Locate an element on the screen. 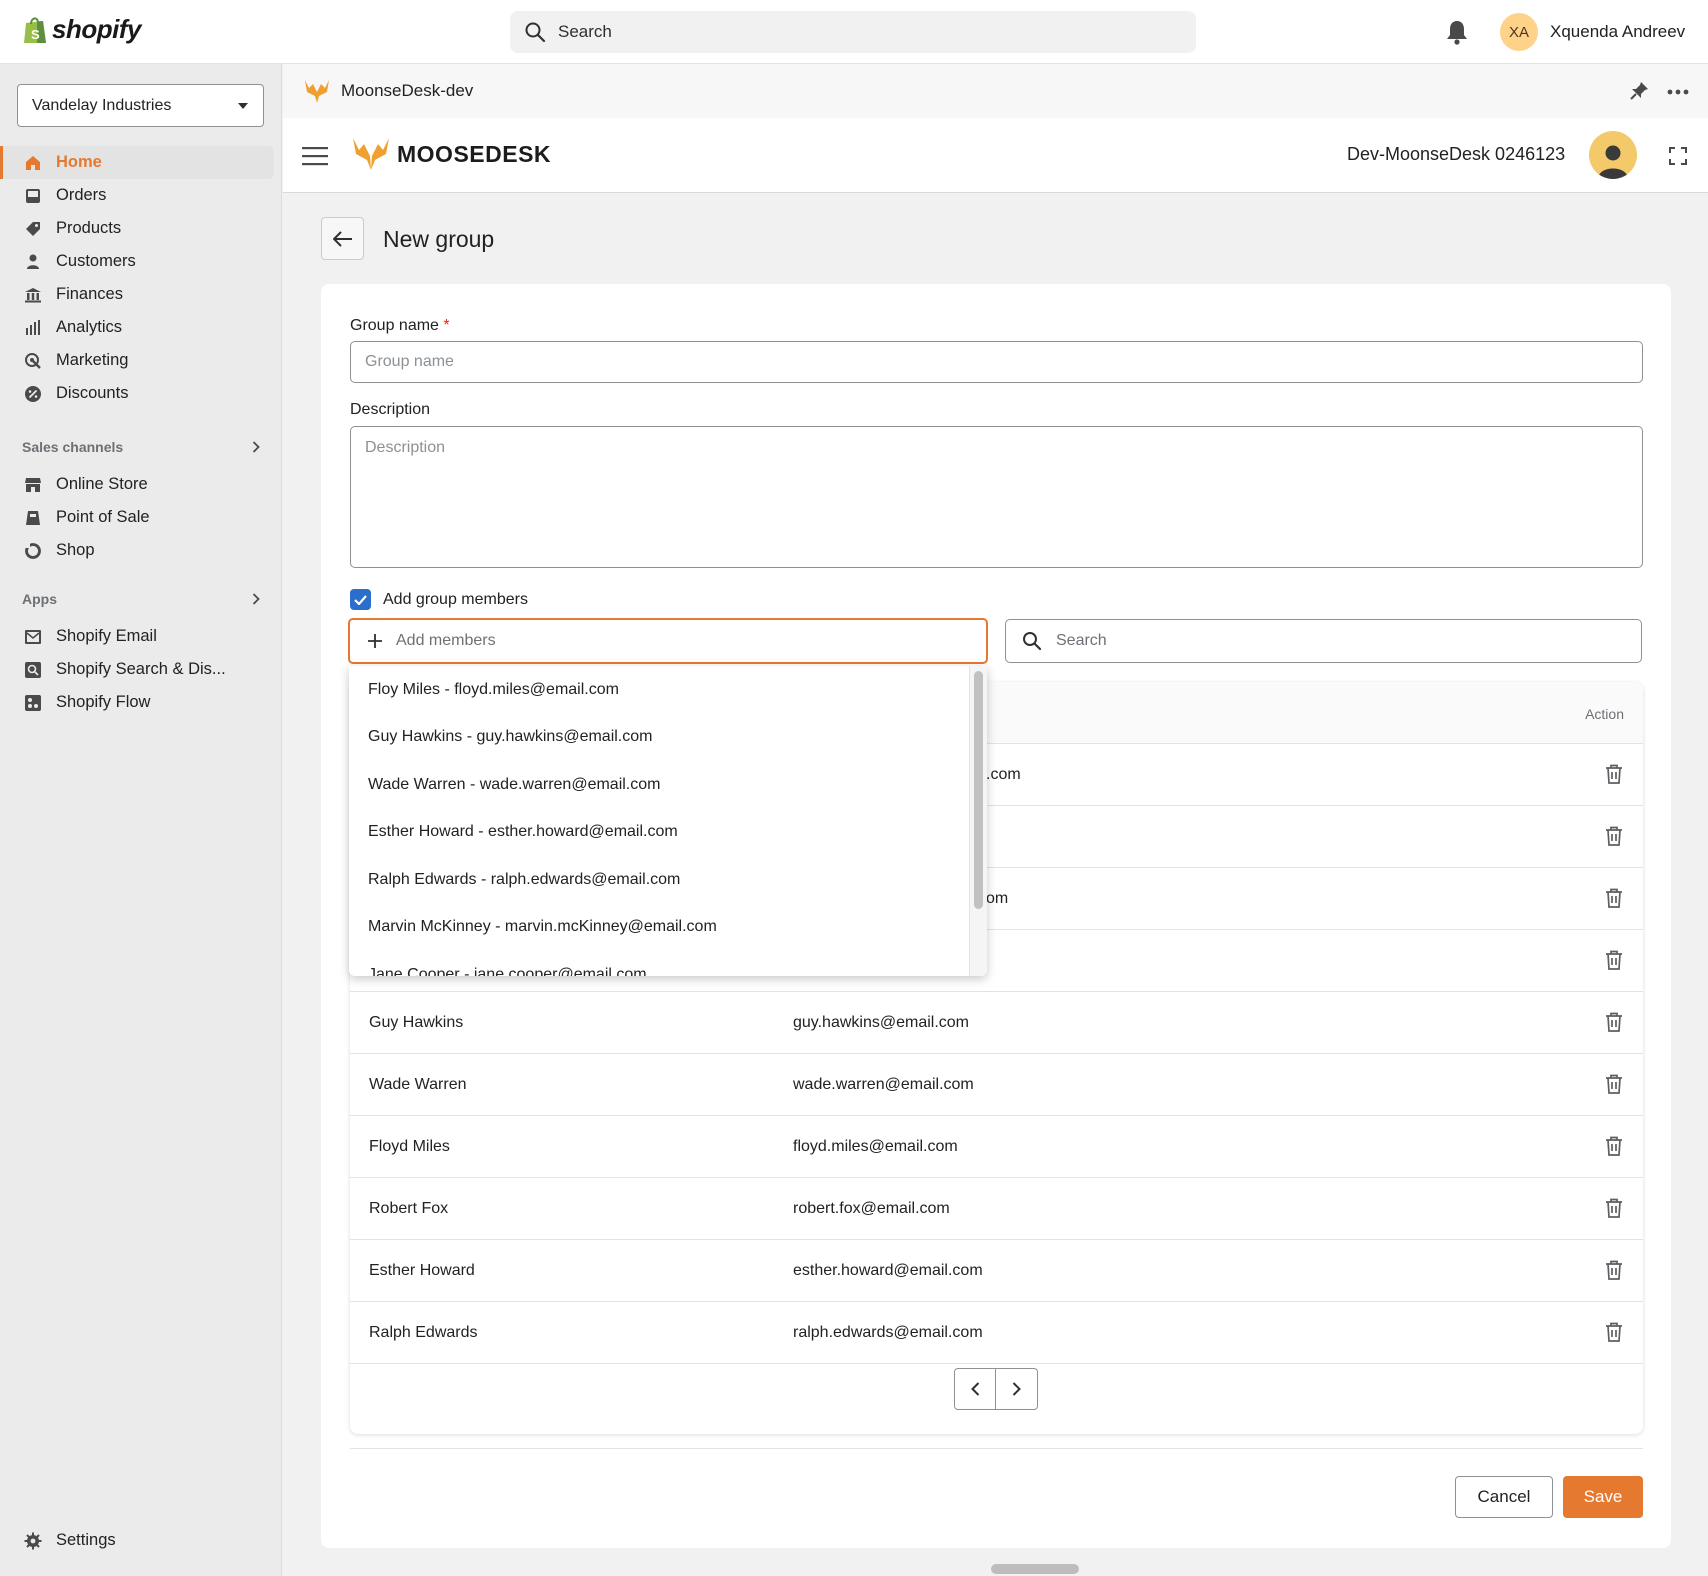  sidebar-item-label: Shopify Email is located at coordinates (106, 636).